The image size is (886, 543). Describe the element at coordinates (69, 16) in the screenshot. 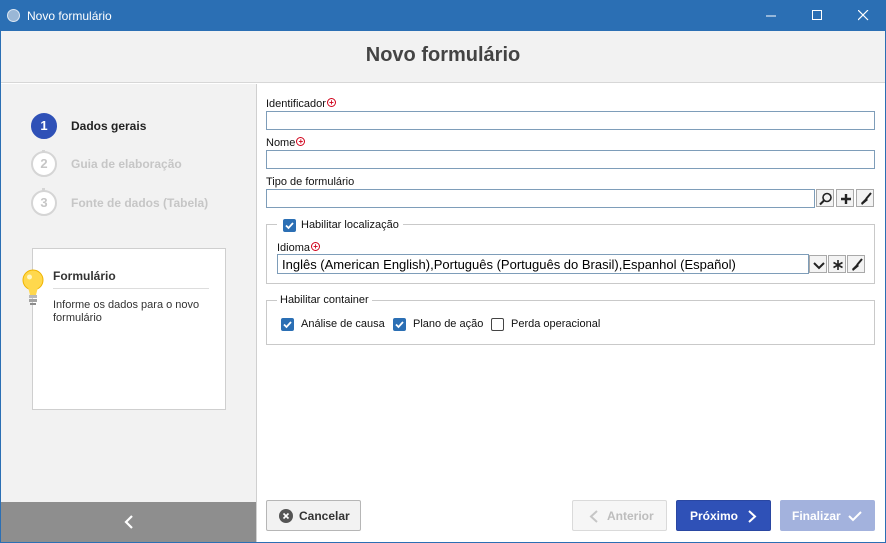

I see `window-title: Novo formulário` at that location.